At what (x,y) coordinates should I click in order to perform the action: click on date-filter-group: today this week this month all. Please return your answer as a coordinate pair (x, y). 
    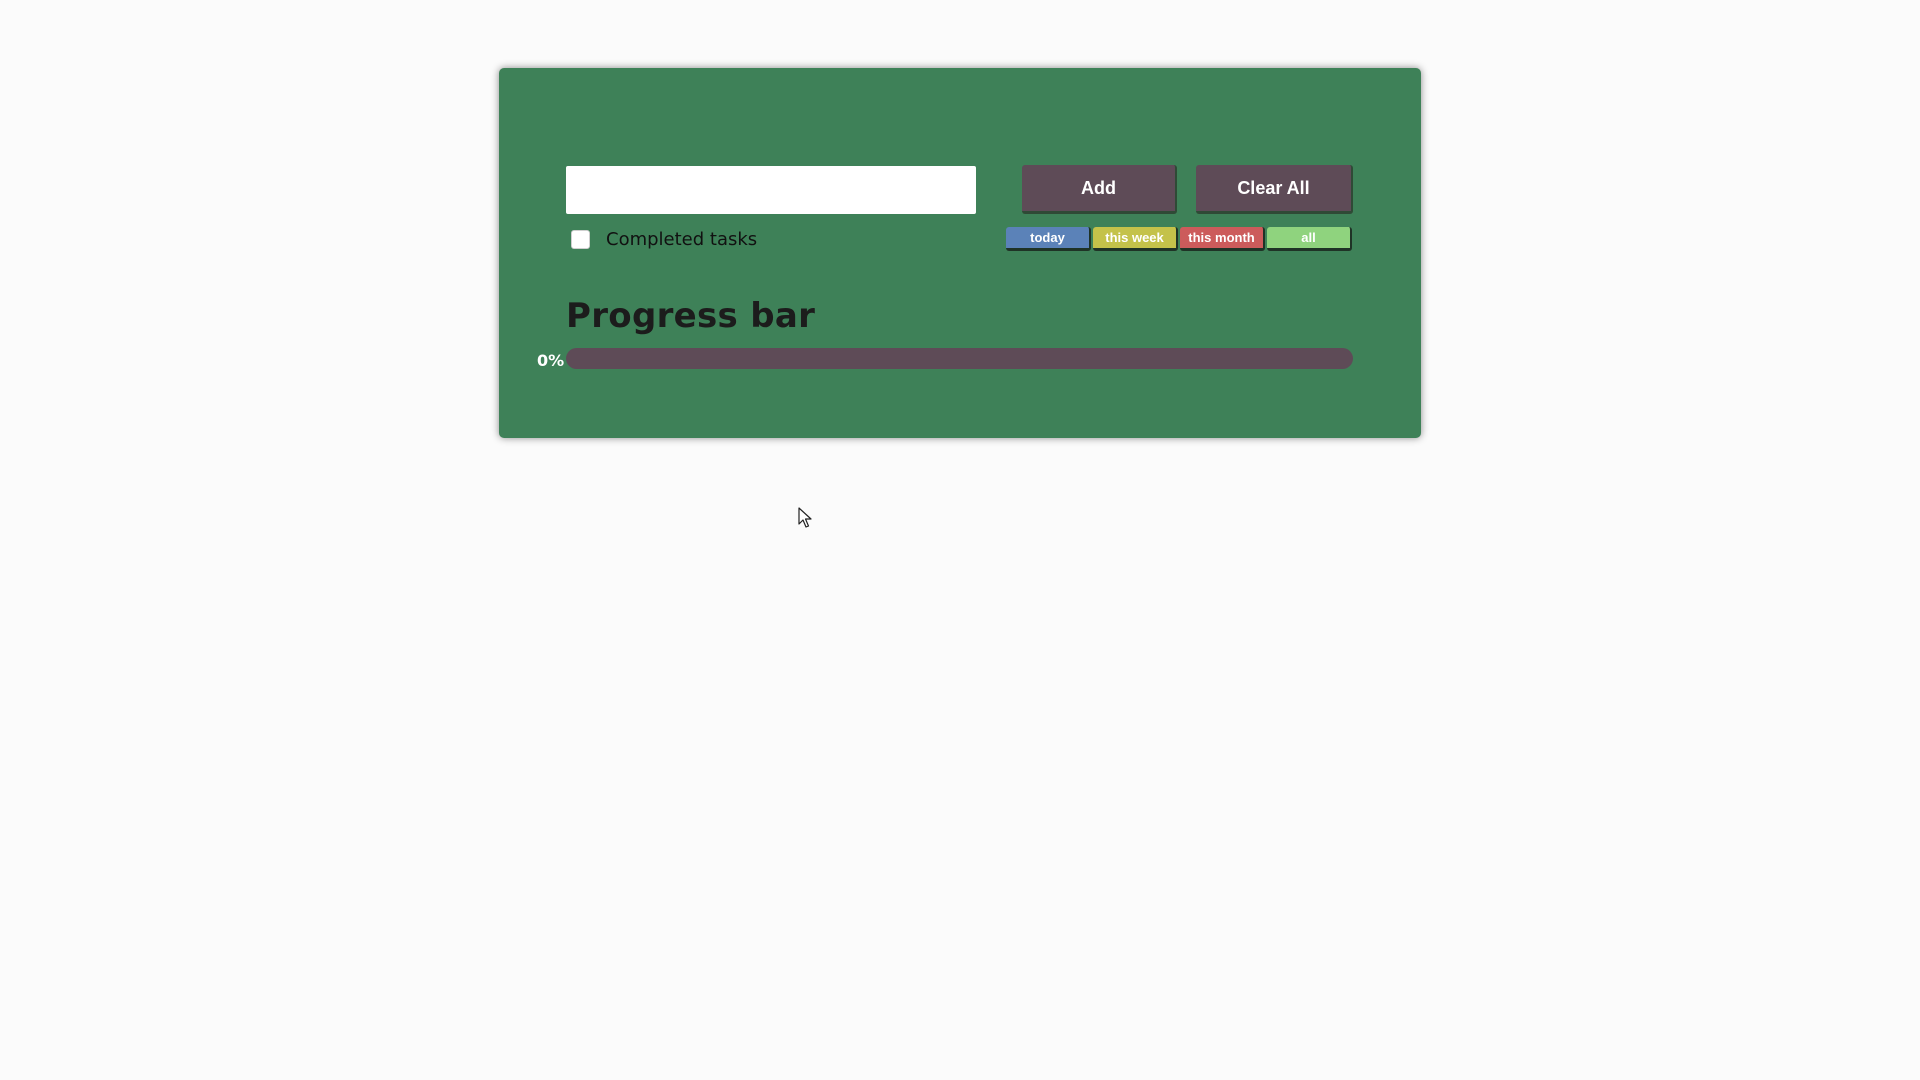
    Looking at the image, I should click on (1179, 239).